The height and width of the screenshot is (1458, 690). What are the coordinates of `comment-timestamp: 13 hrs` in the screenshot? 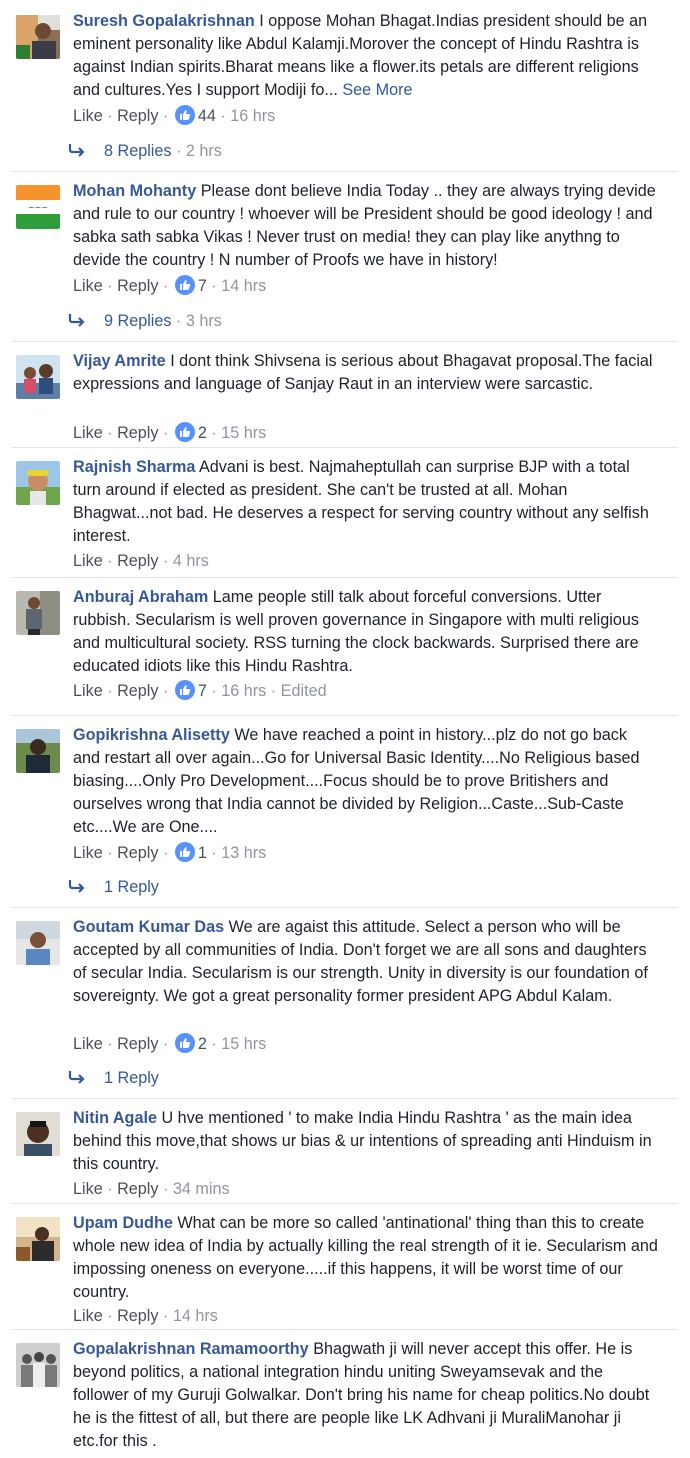 It's located at (243, 853).